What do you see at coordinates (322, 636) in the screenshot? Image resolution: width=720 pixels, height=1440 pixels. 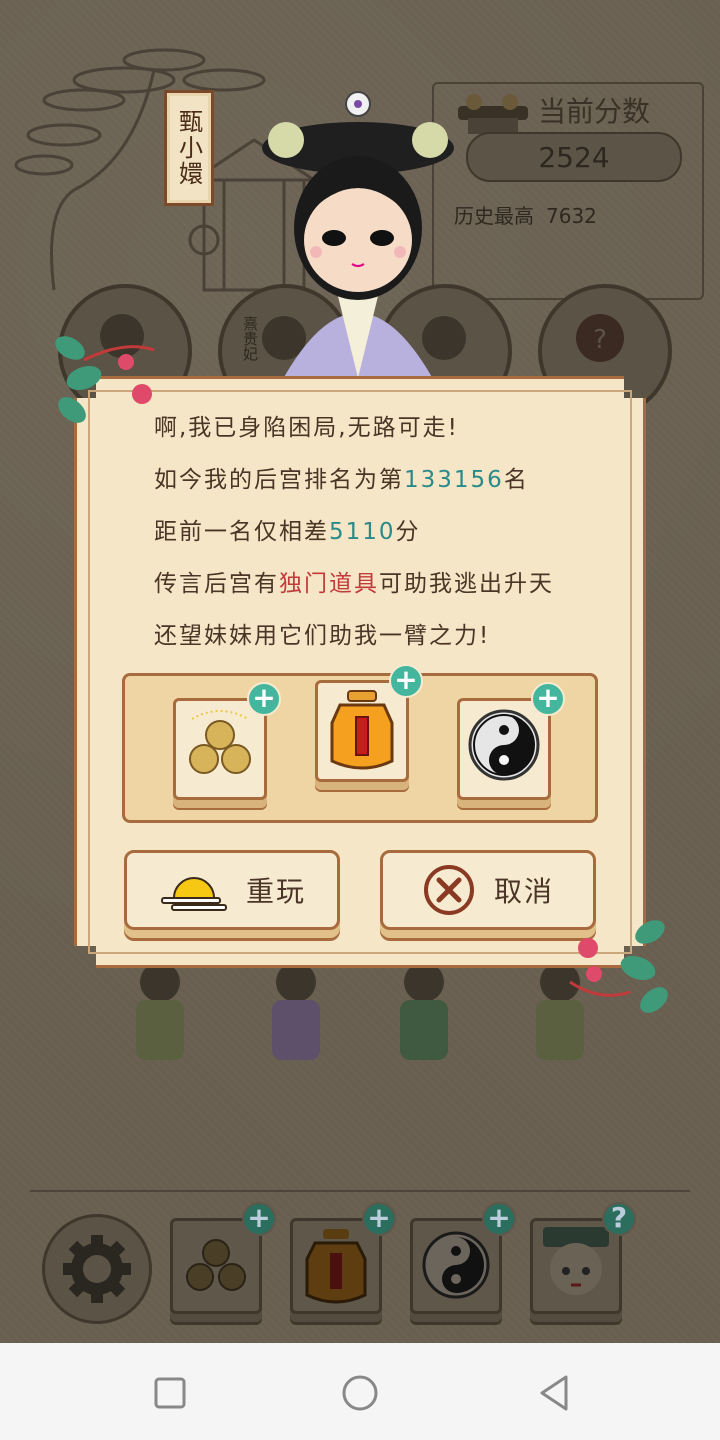 I see `dialog-line-5: 还望妹妹用它们助我一臂之力!` at bounding box center [322, 636].